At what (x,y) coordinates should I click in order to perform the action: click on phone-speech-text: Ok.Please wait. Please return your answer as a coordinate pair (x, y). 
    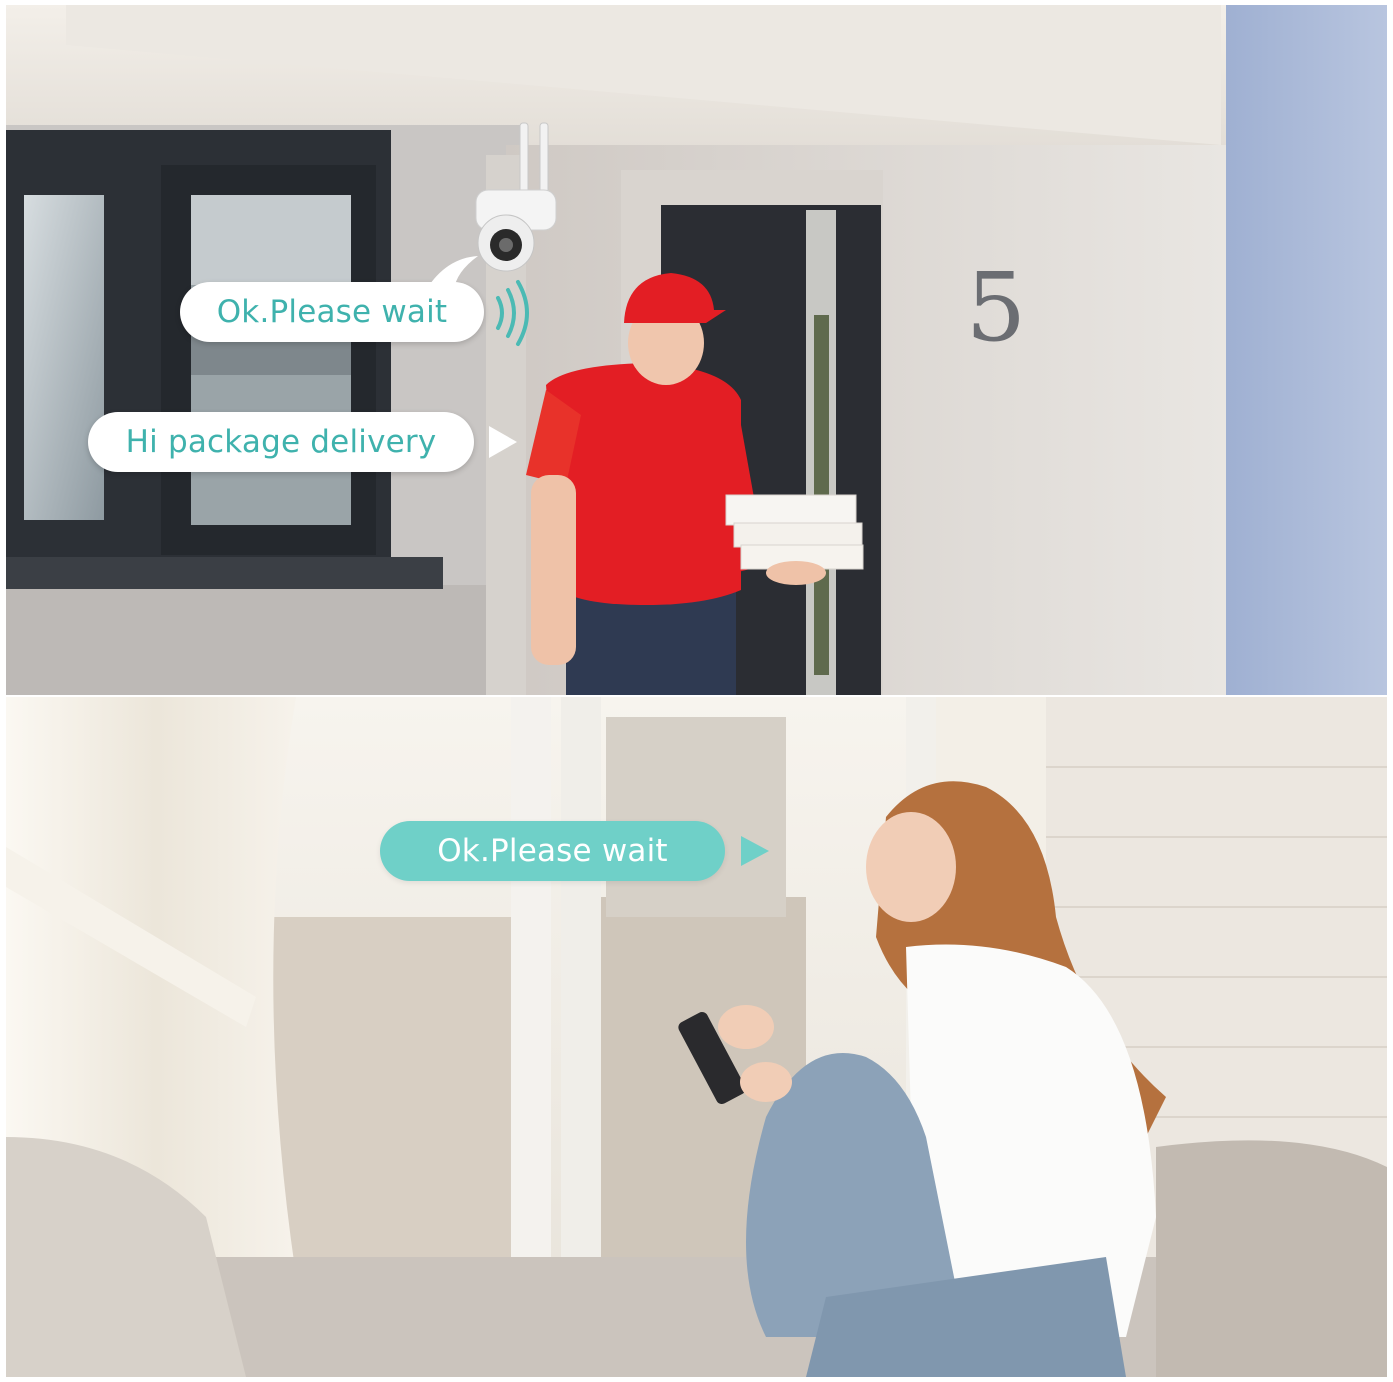
    Looking at the image, I should click on (552, 851).